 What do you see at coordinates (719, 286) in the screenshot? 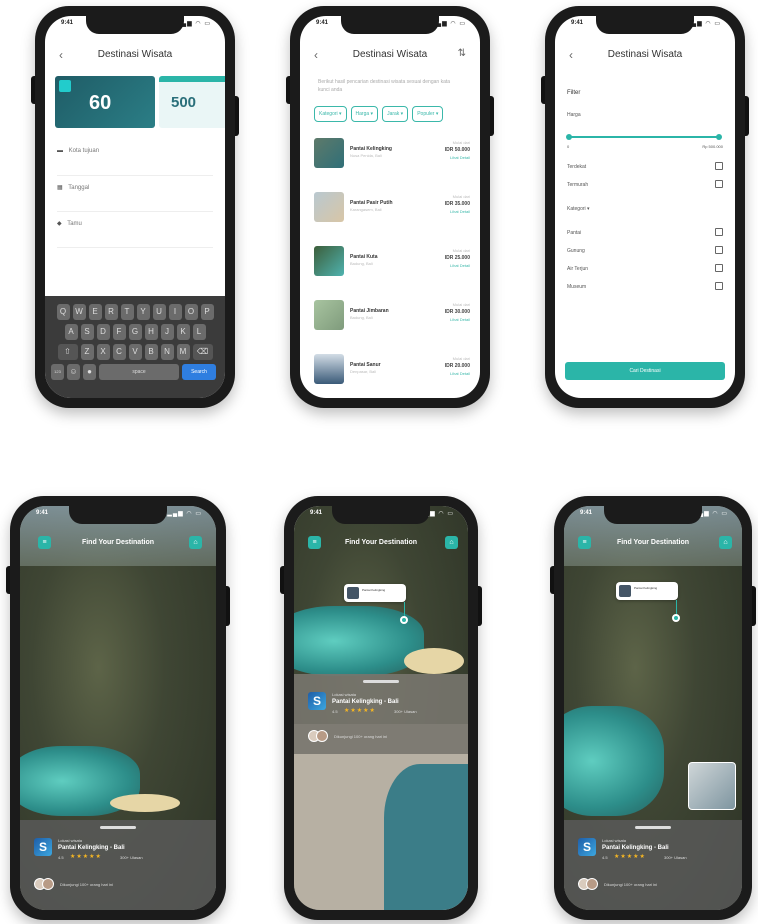
I see `checkbox-museum` at bounding box center [719, 286].